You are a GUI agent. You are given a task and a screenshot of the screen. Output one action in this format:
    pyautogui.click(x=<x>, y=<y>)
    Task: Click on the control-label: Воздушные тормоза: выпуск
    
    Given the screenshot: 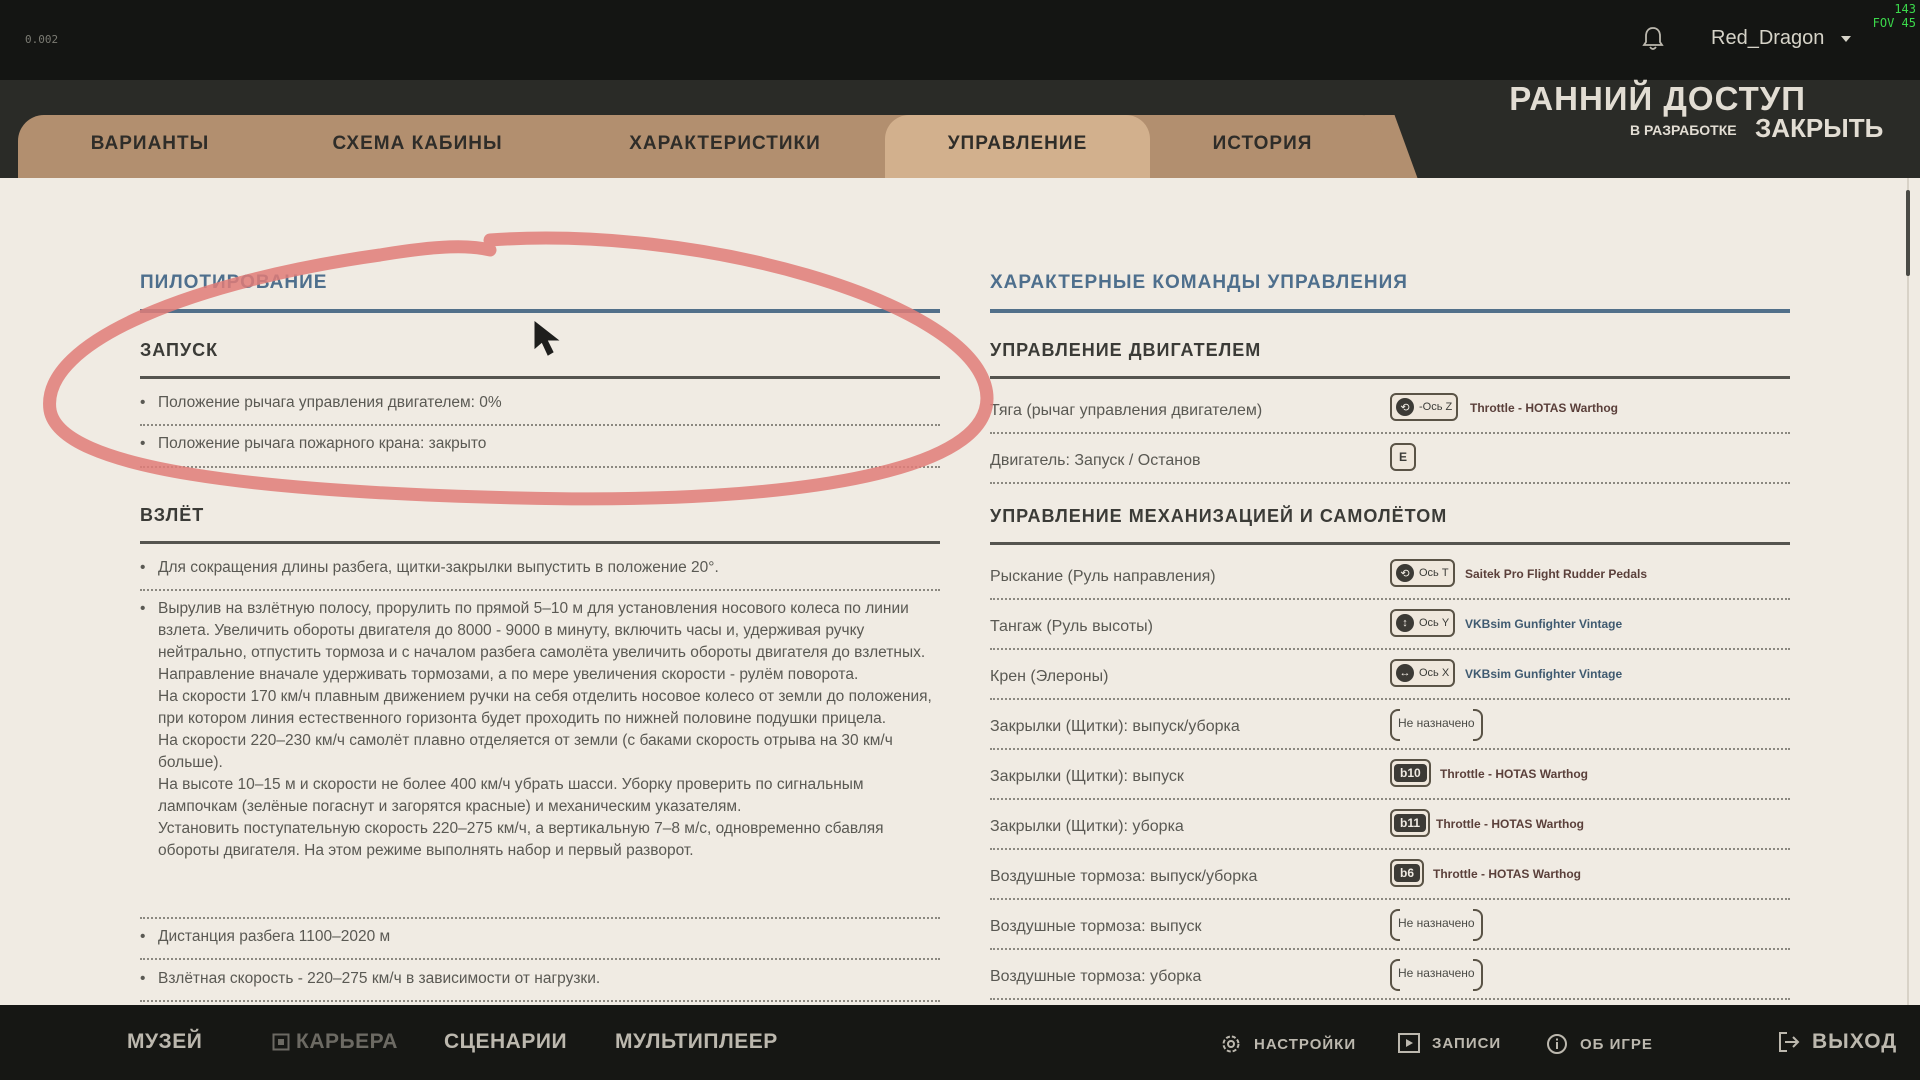 What is the action you would take?
    pyautogui.click(x=1096, y=926)
    